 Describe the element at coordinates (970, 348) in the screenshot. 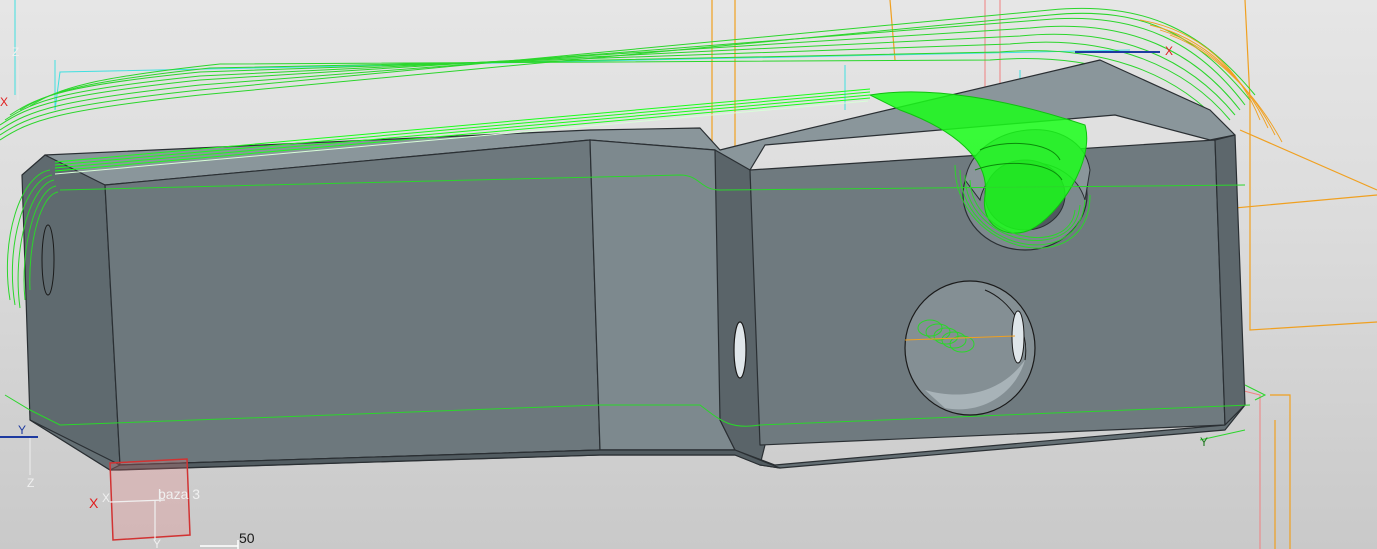

I see `lower-hole` at that location.